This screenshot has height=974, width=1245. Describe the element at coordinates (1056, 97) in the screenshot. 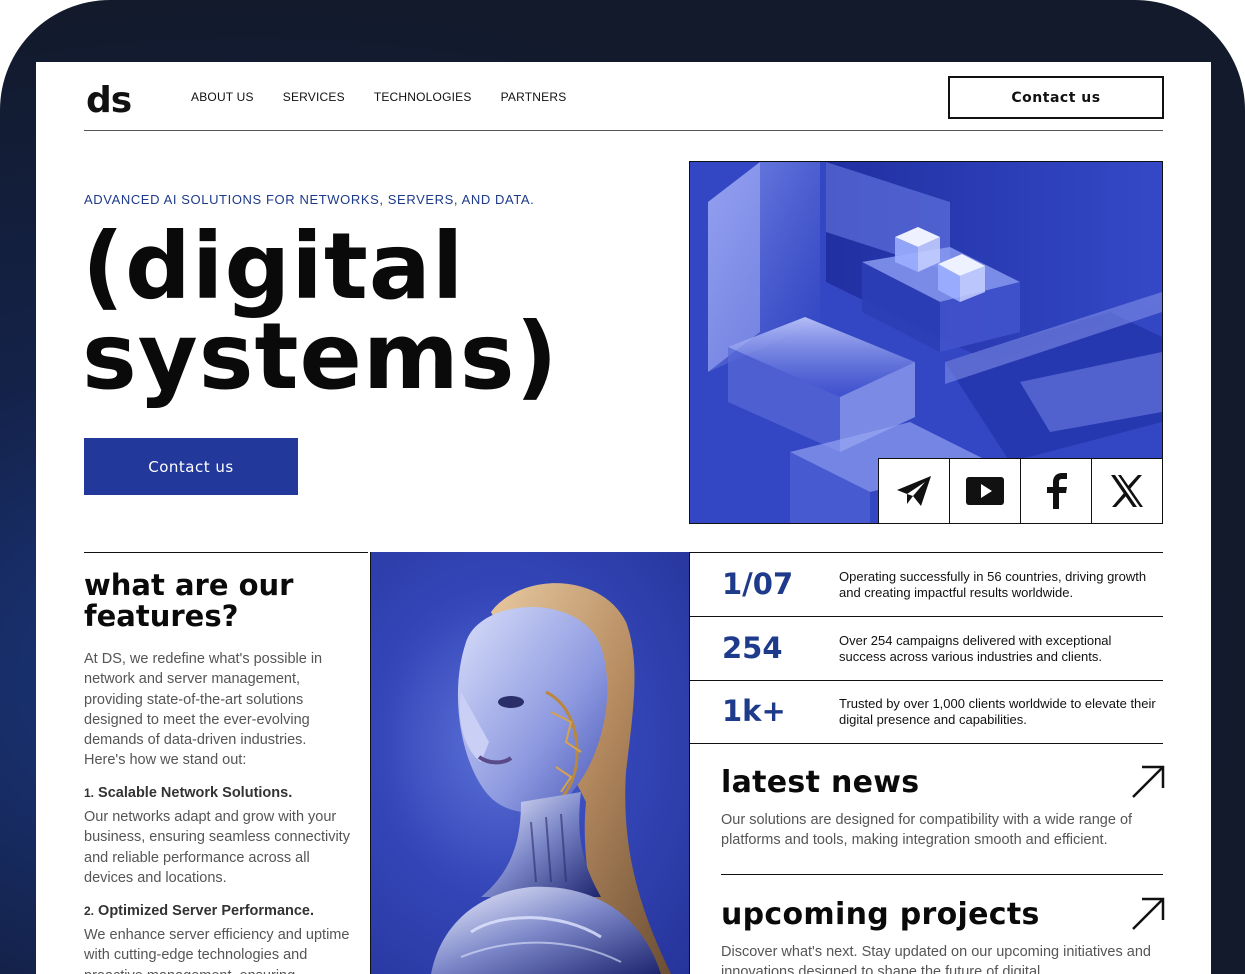

I see `header-contact-button: Contact us` at that location.